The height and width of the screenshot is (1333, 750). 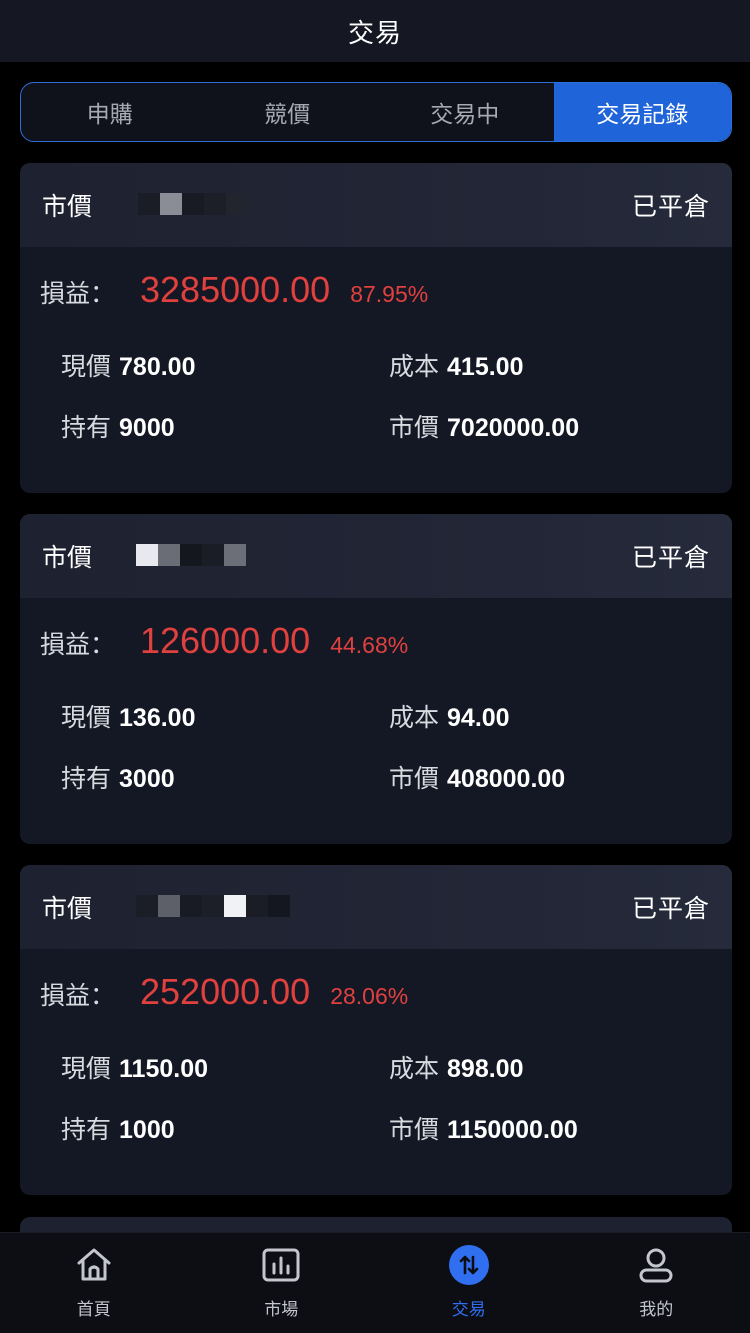 I want to click on pl-percent: 44.68%, so click(x=369, y=645).